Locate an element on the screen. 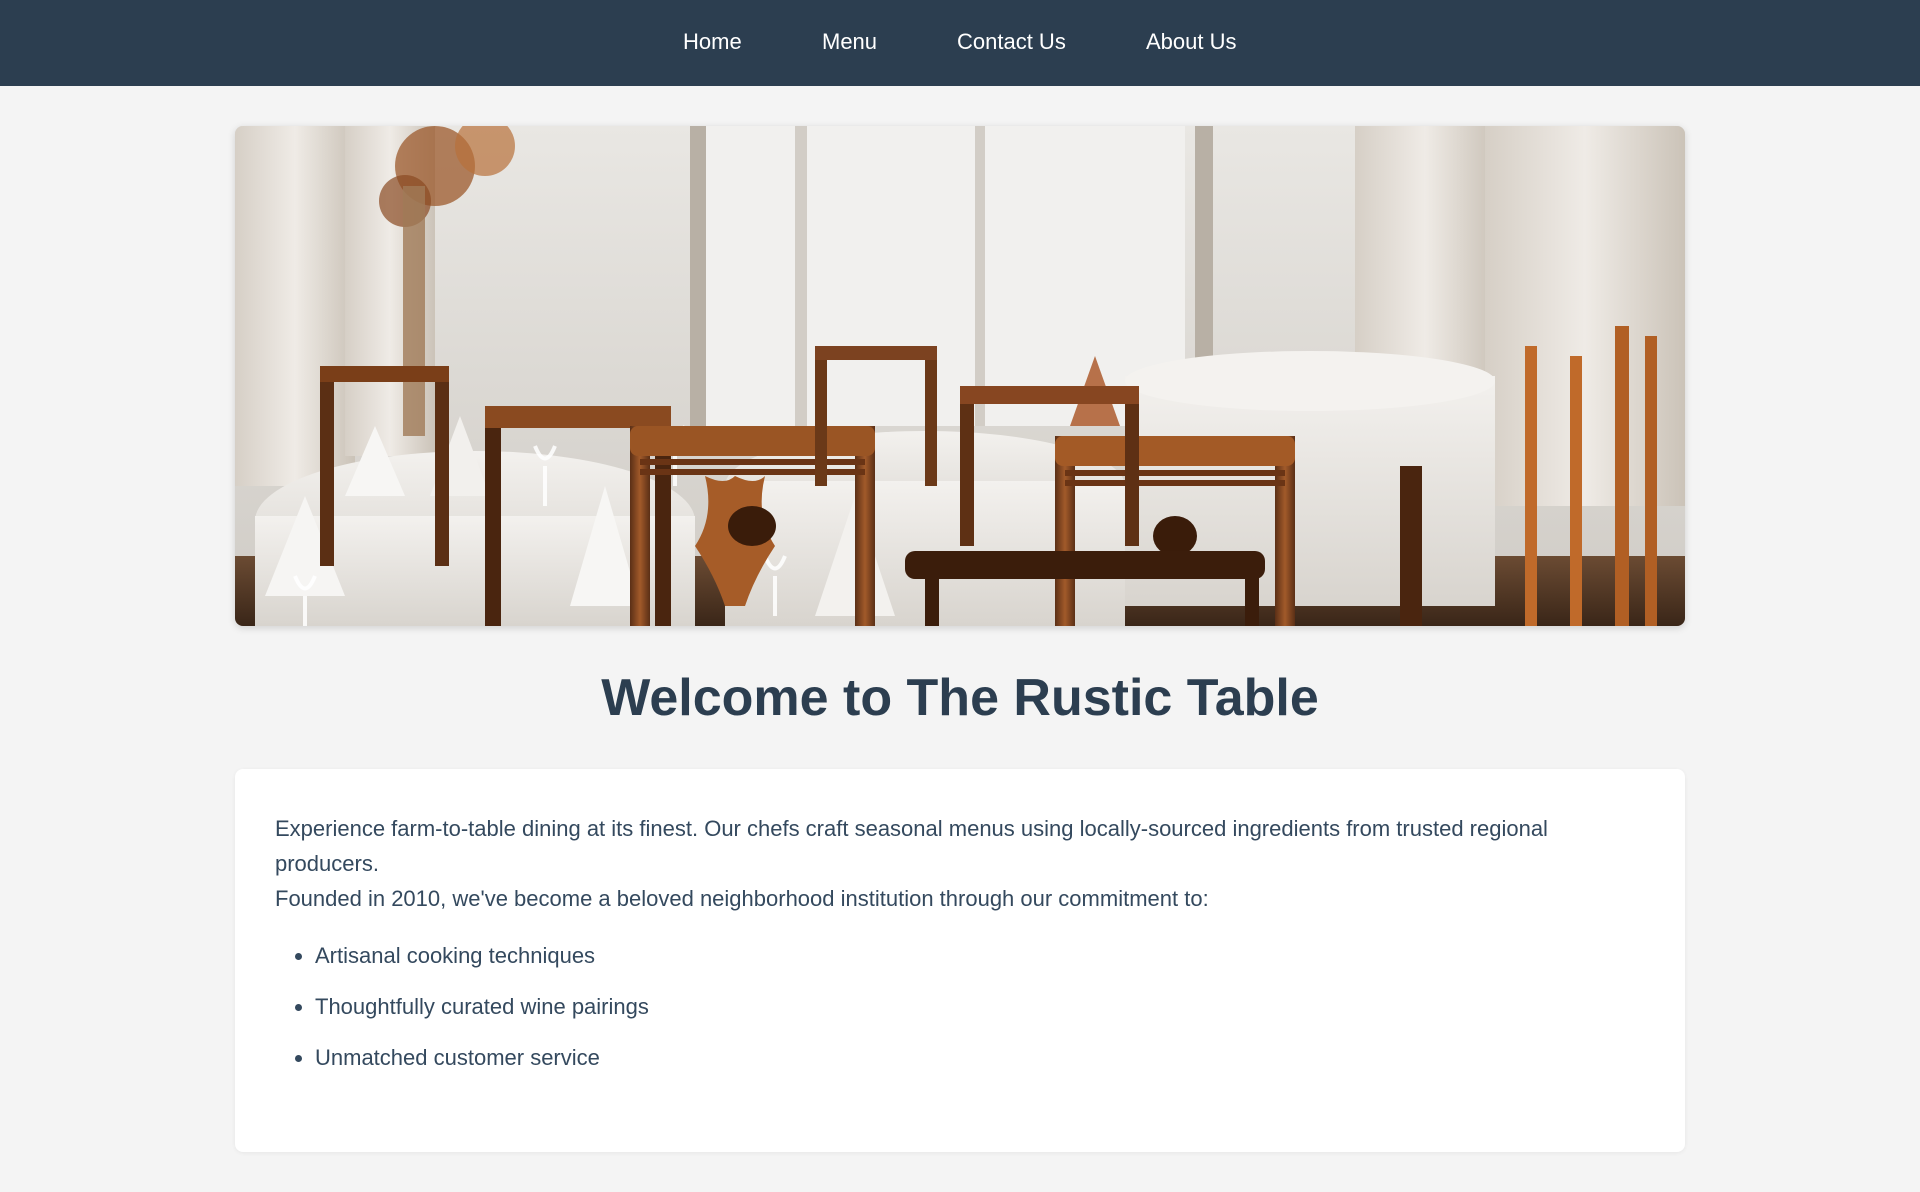  list-item: Unmatched customer service is located at coordinates (980, 1057).